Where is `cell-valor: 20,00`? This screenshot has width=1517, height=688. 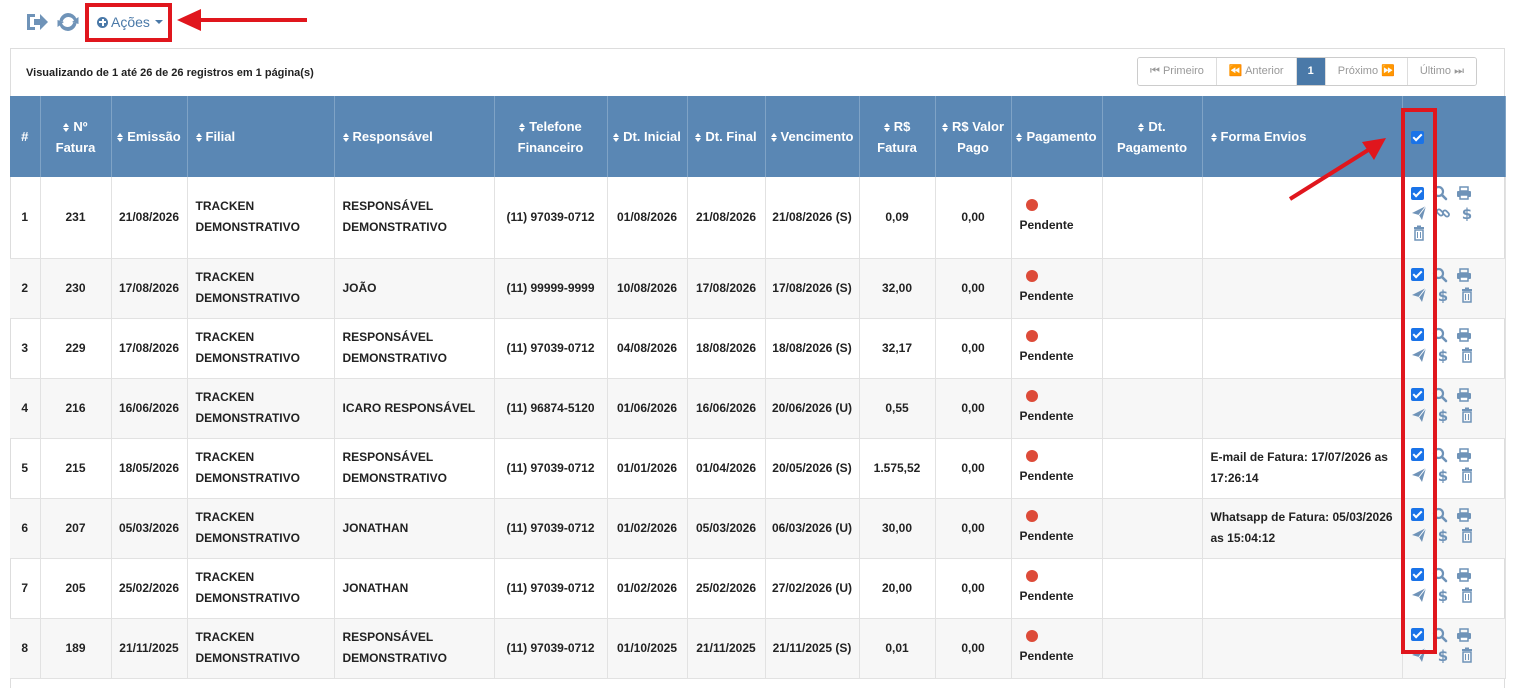
cell-valor: 20,00 is located at coordinates (897, 588).